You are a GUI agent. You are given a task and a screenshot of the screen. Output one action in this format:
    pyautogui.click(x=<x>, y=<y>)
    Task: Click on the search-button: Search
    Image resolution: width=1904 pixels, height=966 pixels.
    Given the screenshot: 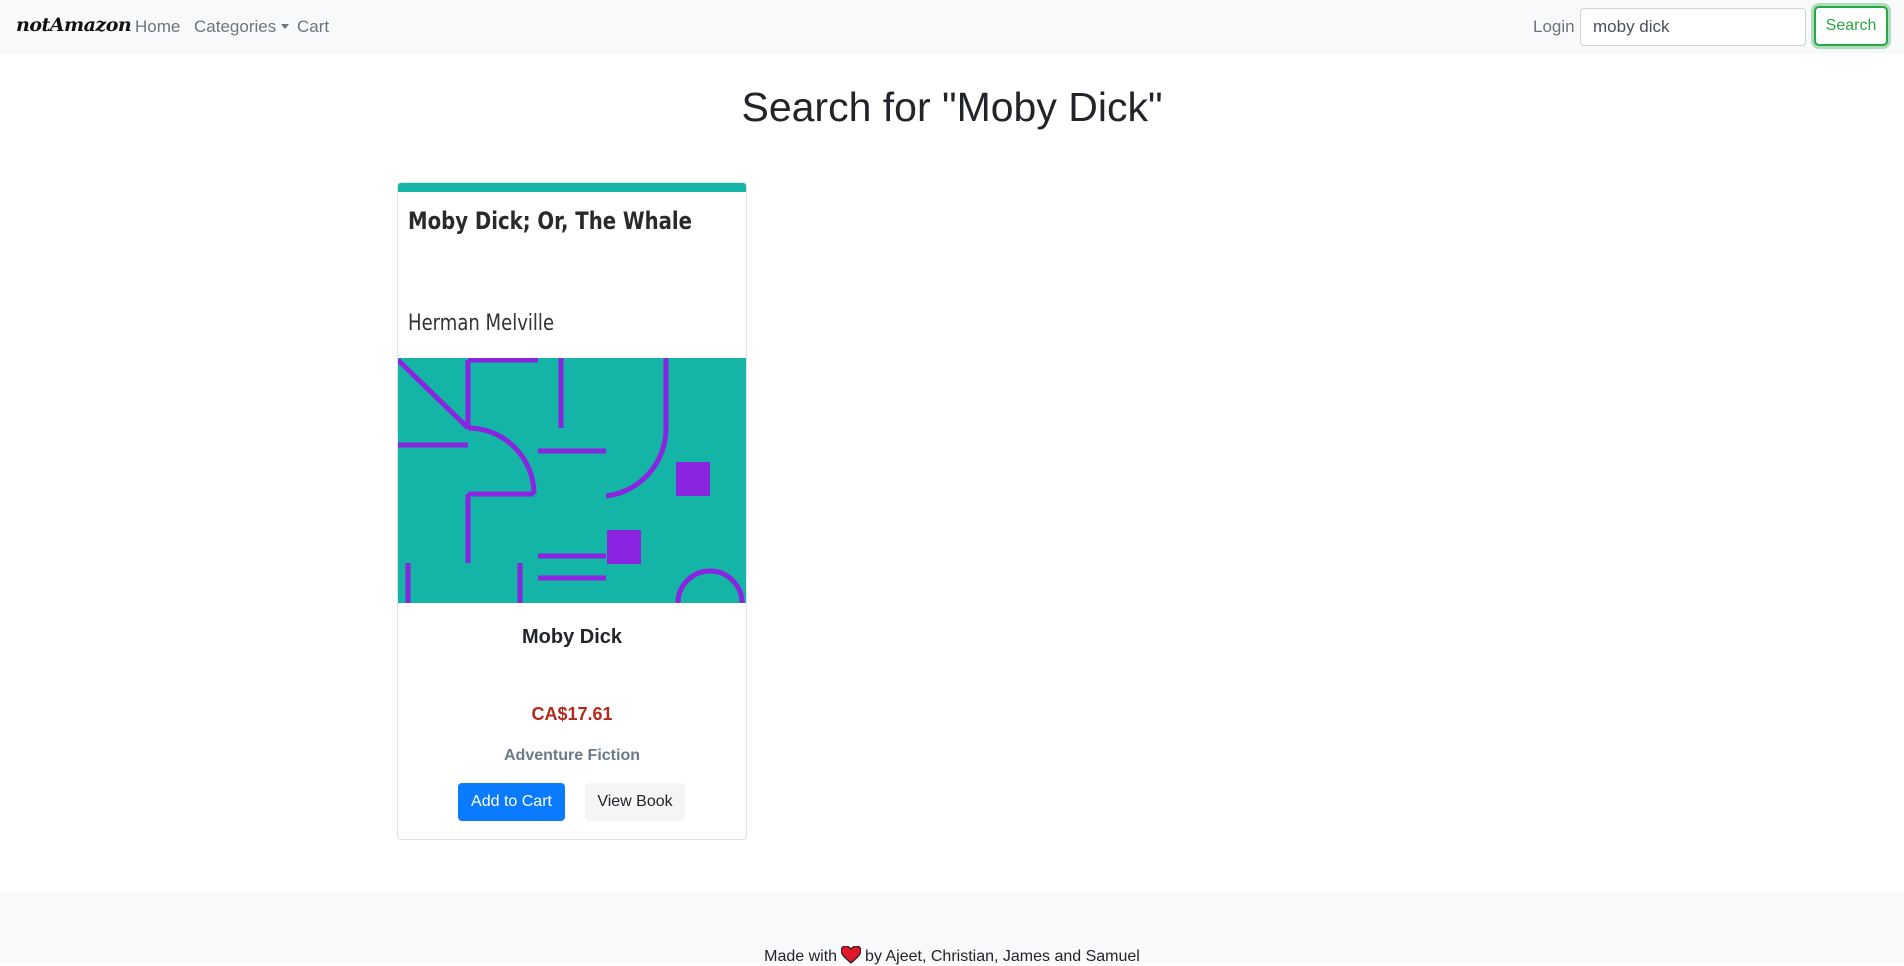 What is the action you would take?
    pyautogui.click(x=1851, y=26)
    